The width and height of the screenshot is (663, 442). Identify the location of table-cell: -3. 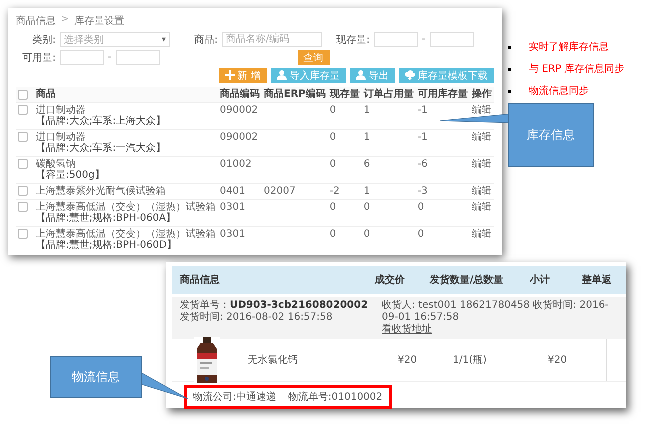
(423, 191).